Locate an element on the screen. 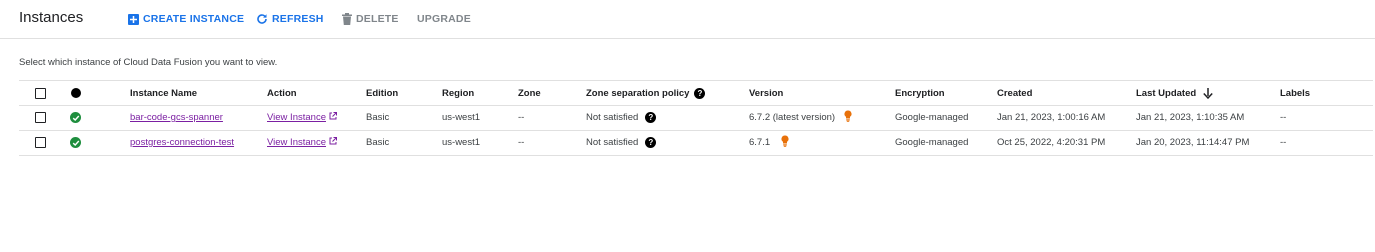 The height and width of the screenshot is (252, 1375). column-header-action: Action is located at coordinates (282, 93).